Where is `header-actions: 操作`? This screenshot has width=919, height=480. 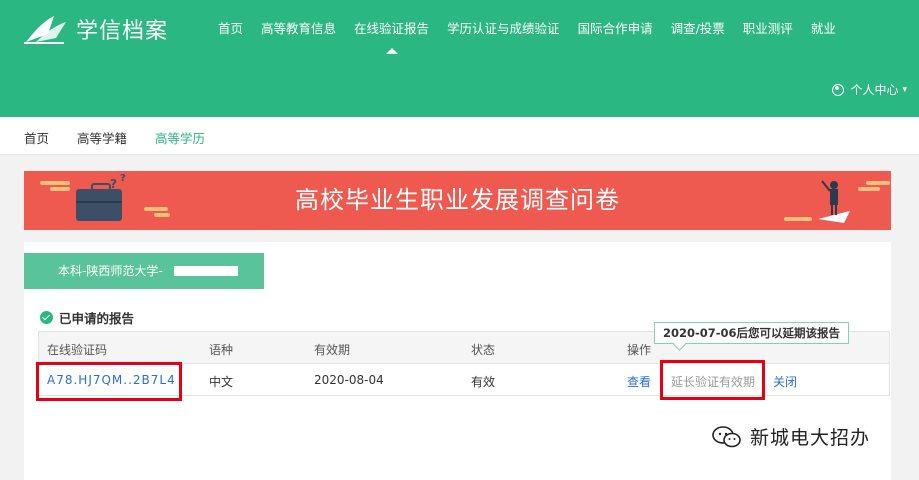
header-actions: 操作 is located at coordinates (639, 350).